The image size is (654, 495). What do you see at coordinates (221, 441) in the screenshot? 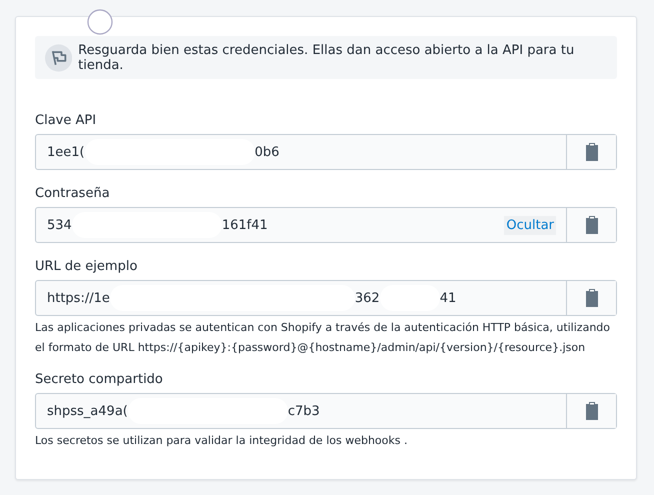
I see `help-text: Los secretos se utilizan para validar la integridad de los webhooks .` at bounding box center [221, 441].